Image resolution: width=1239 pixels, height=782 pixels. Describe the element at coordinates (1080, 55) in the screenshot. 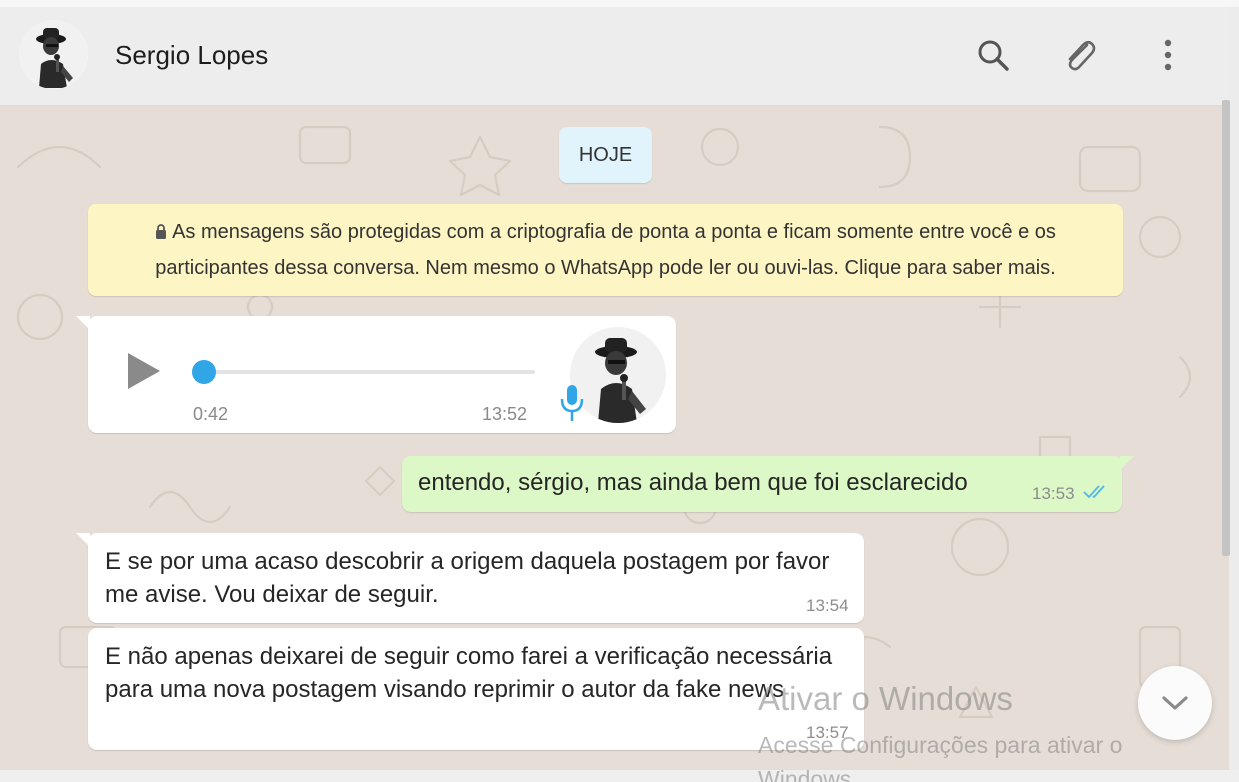

I see `paperclip-icon` at that location.